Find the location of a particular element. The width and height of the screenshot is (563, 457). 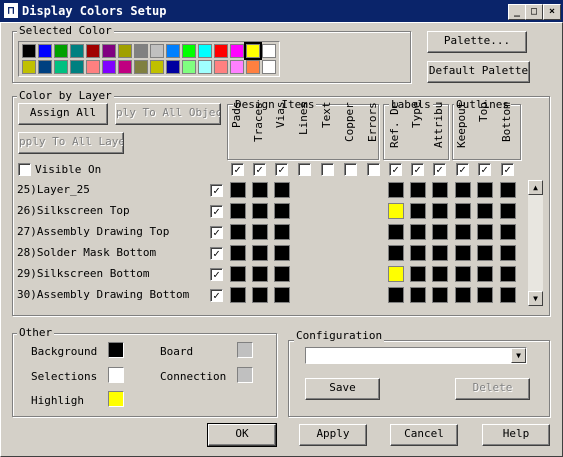

layer-scrollbar is located at coordinates (535, 243).